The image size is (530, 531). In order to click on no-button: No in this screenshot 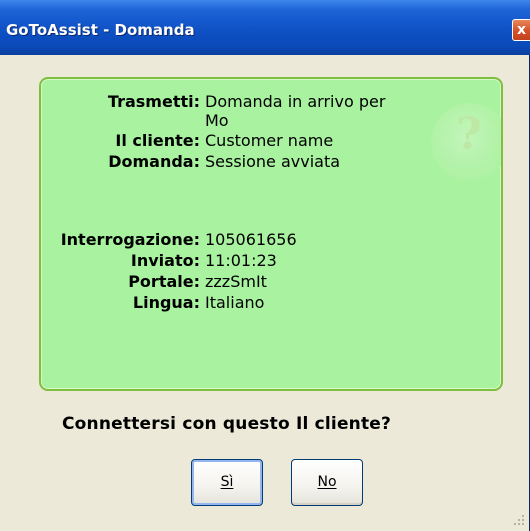, I will do `click(327, 482)`.